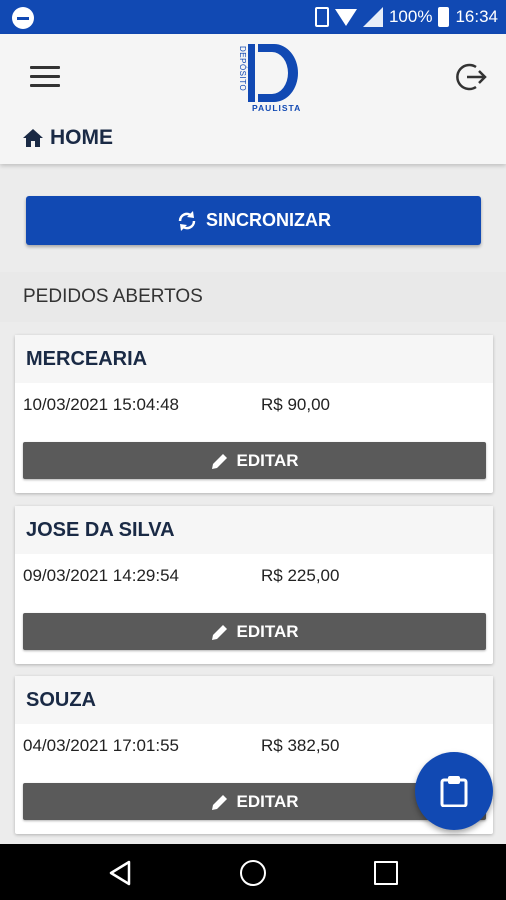 This screenshot has height=900, width=506. I want to click on logout-button, so click(473, 77).